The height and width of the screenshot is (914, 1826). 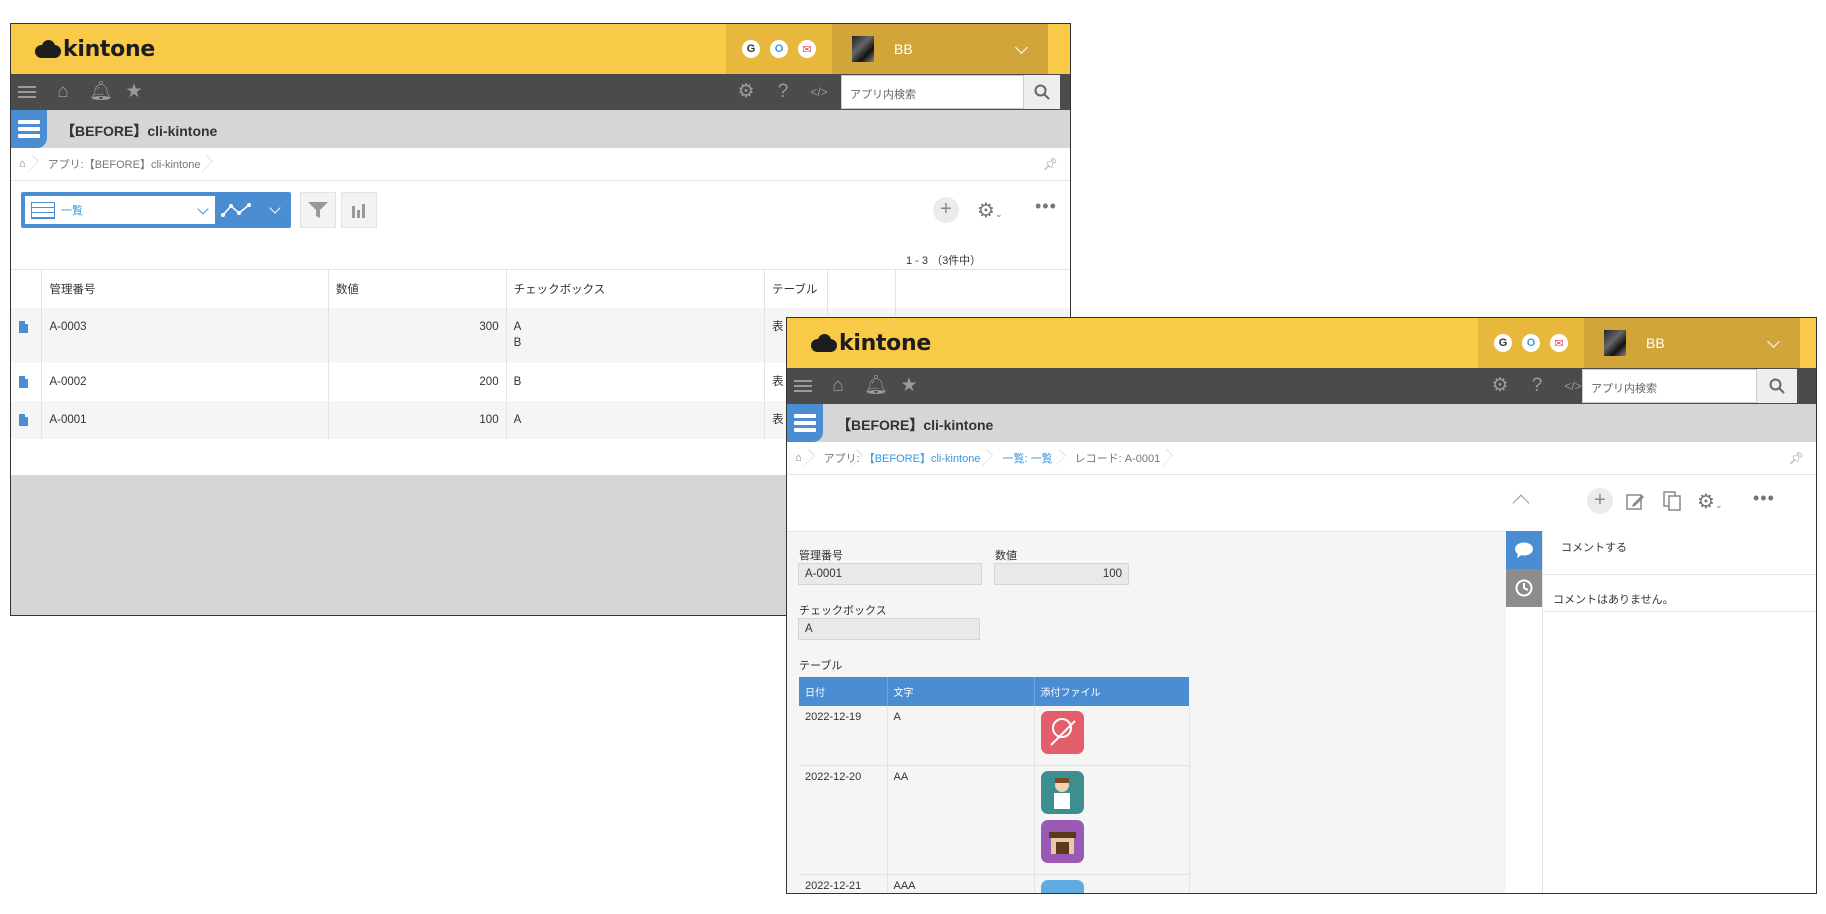 What do you see at coordinates (1679, 712) in the screenshot?
I see `comment-panel: コメントする コメントはありません。` at bounding box center [1679, 712].